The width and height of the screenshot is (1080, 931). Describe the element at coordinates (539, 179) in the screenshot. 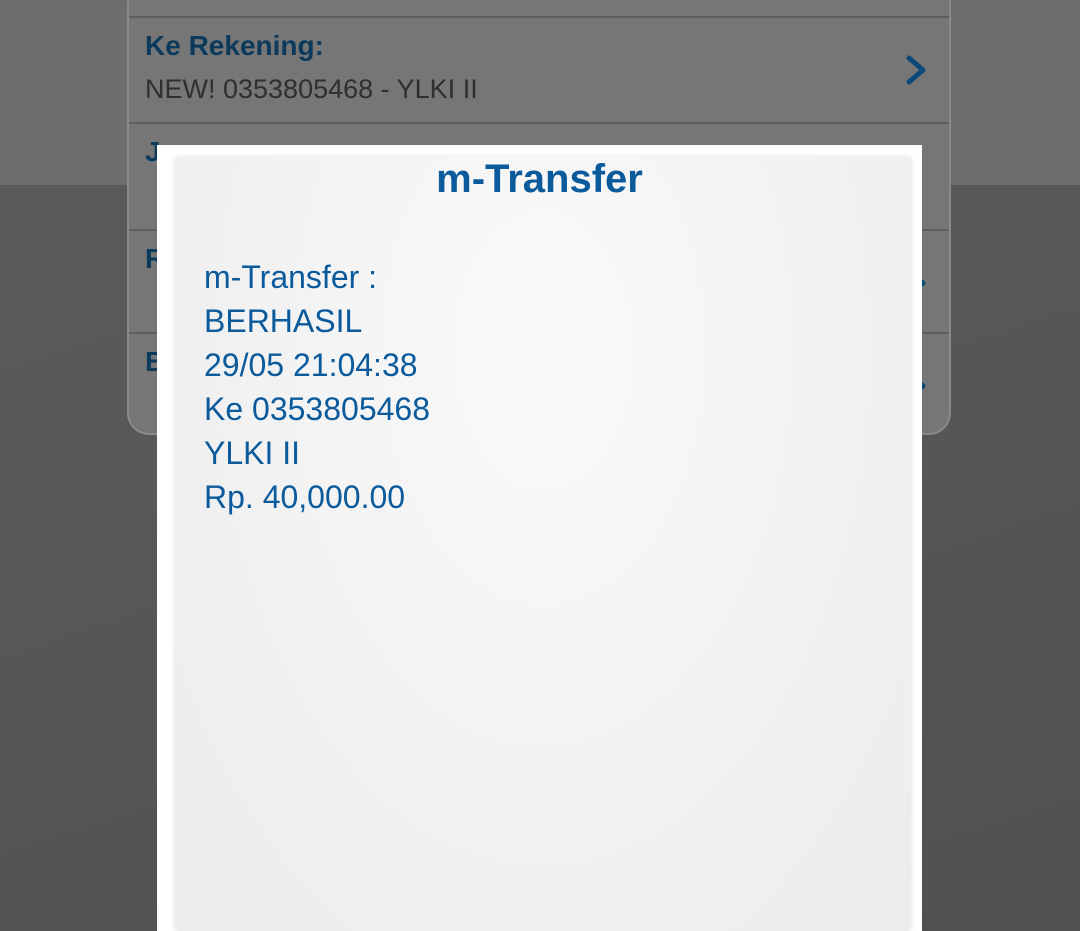

I see `dialog-title: m-Transfer` at that location.